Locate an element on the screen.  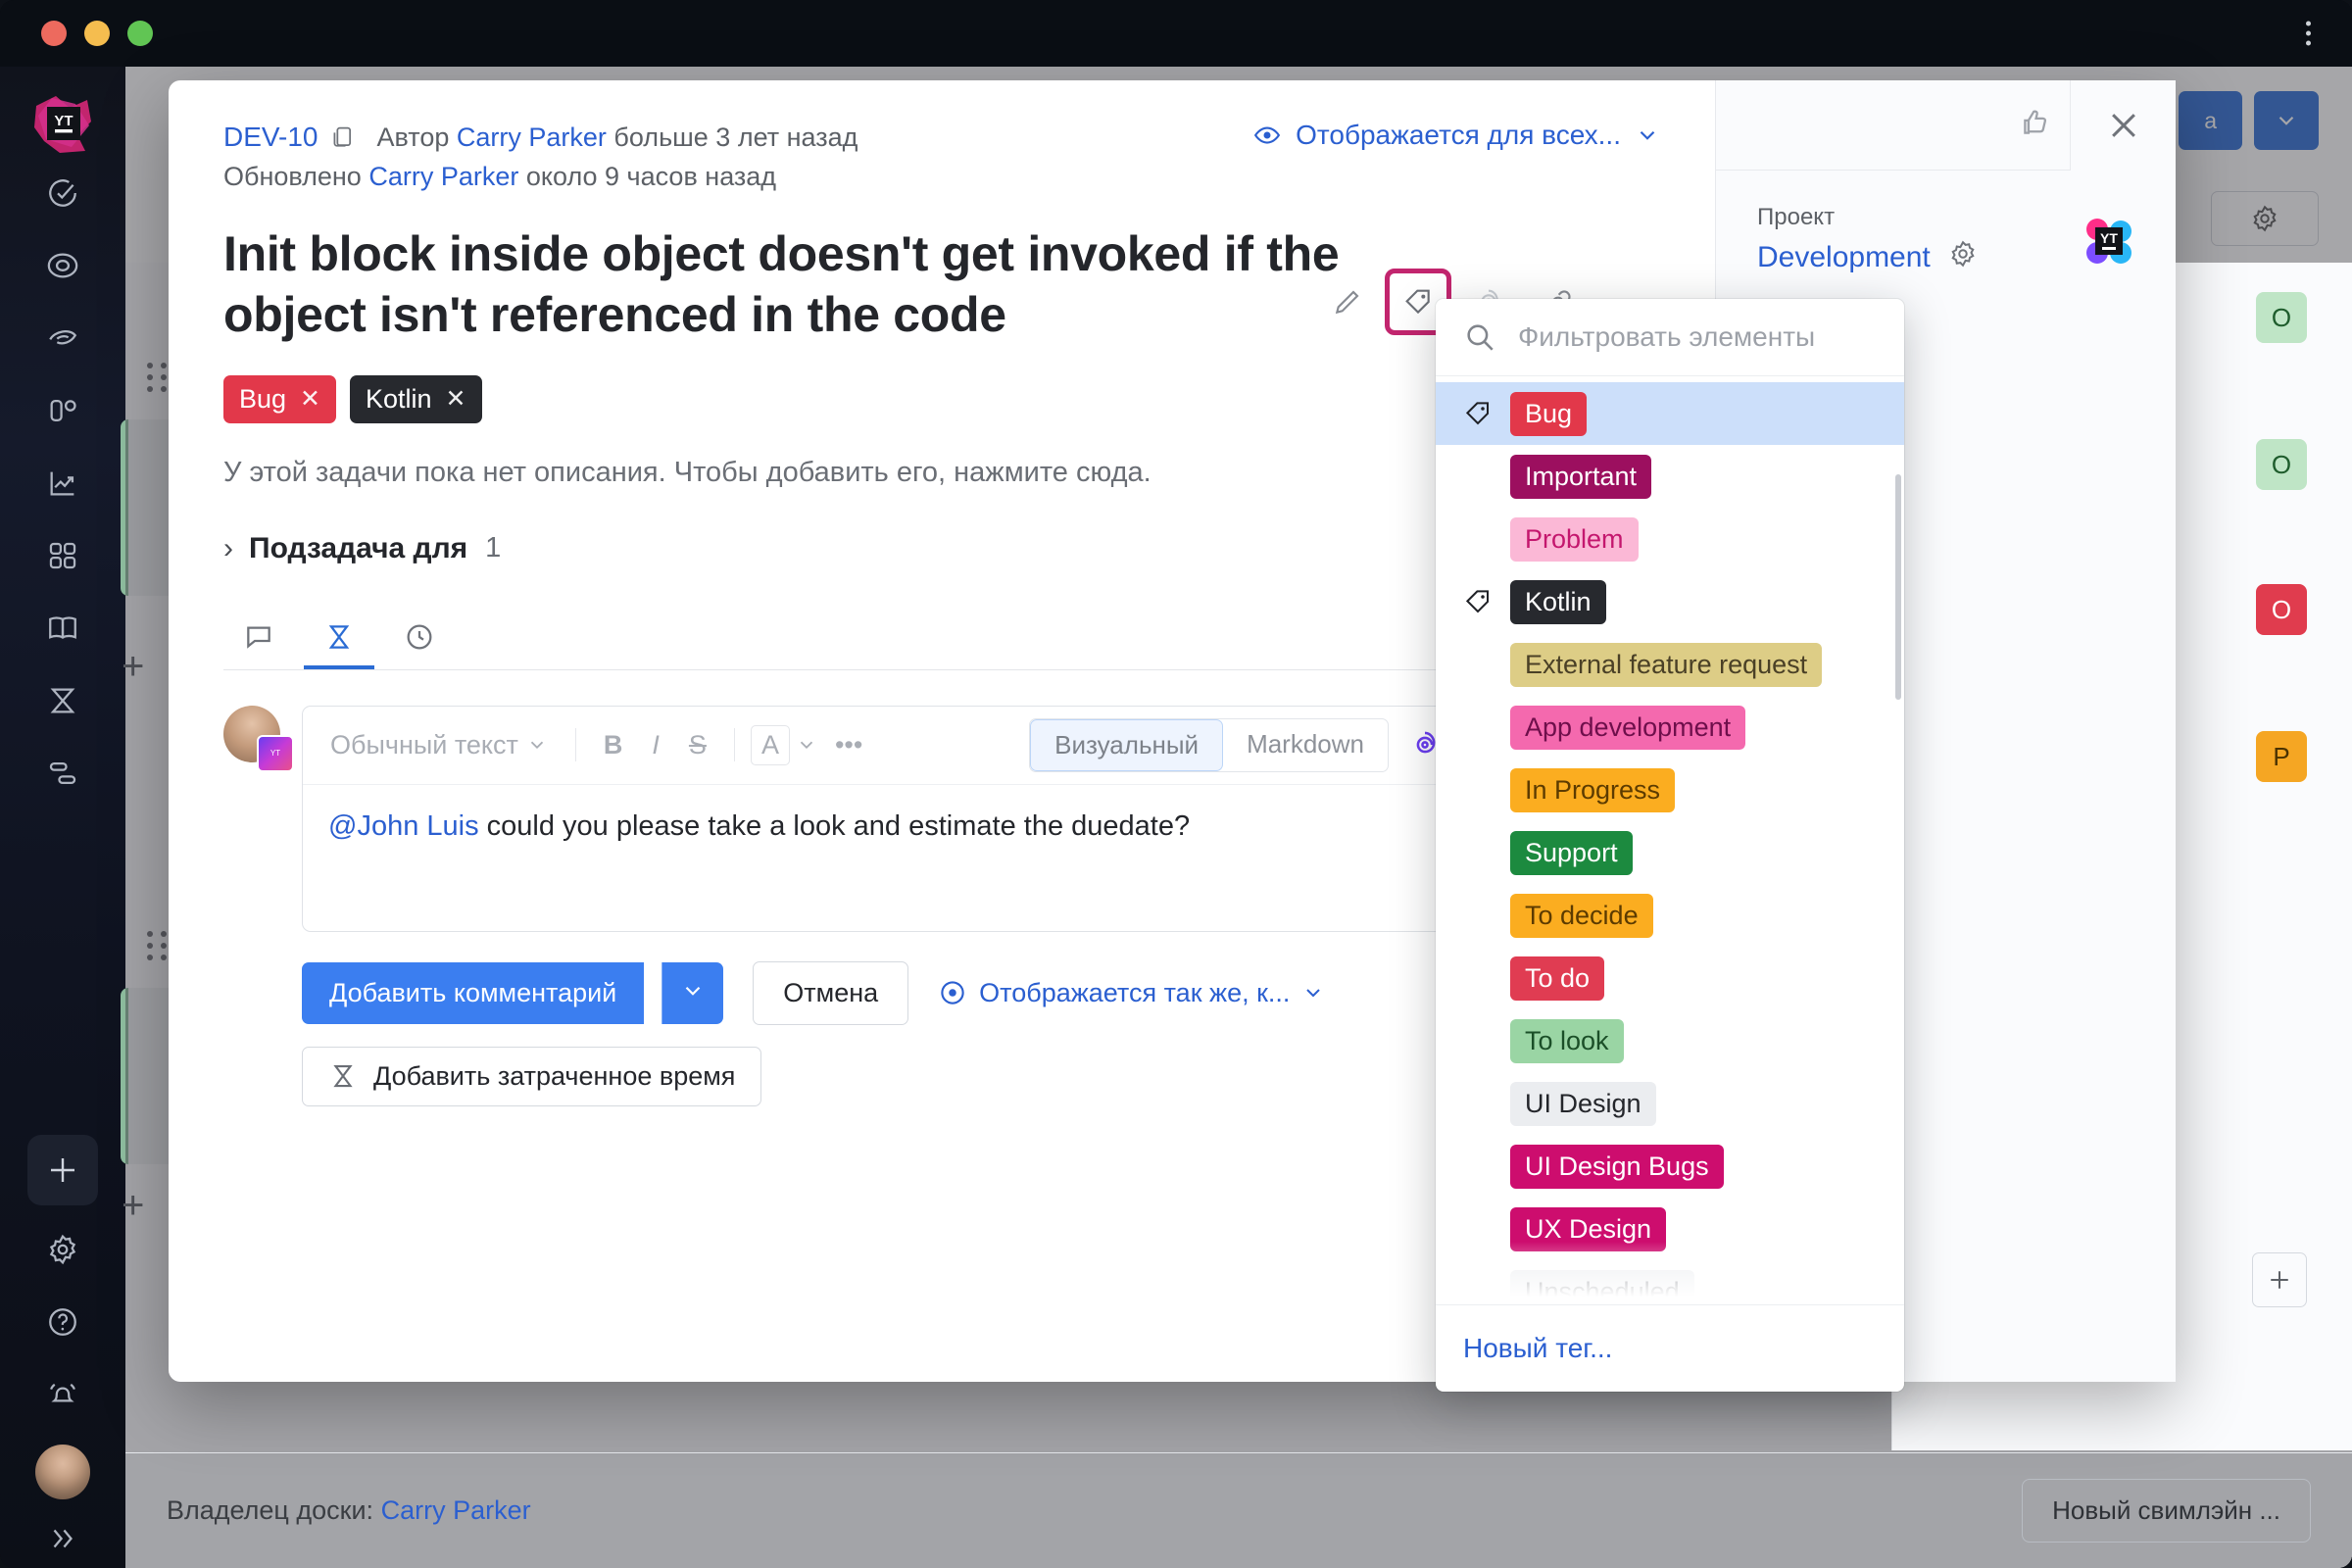
tag-option-support: Support is located at coordinates (1670, 852).